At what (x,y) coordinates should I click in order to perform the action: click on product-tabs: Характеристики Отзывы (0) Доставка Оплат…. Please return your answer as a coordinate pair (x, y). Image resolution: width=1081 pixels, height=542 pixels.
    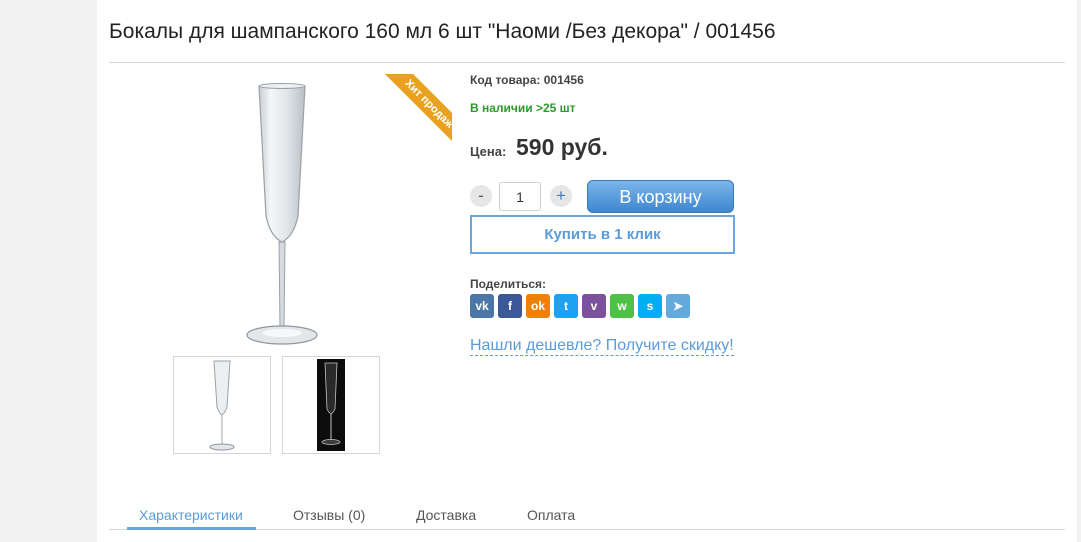
    Looking at the image, I should click on (587, 515).